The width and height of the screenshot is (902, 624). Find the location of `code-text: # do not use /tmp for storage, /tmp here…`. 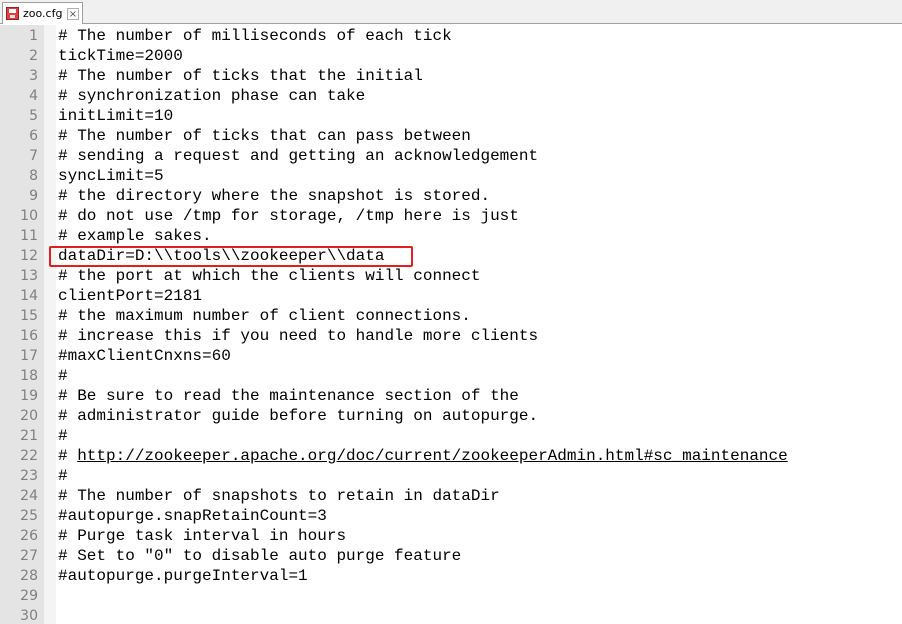

code-text: # do not use /tmp for storage, /tmp here… is located at coordinates (288, 216).